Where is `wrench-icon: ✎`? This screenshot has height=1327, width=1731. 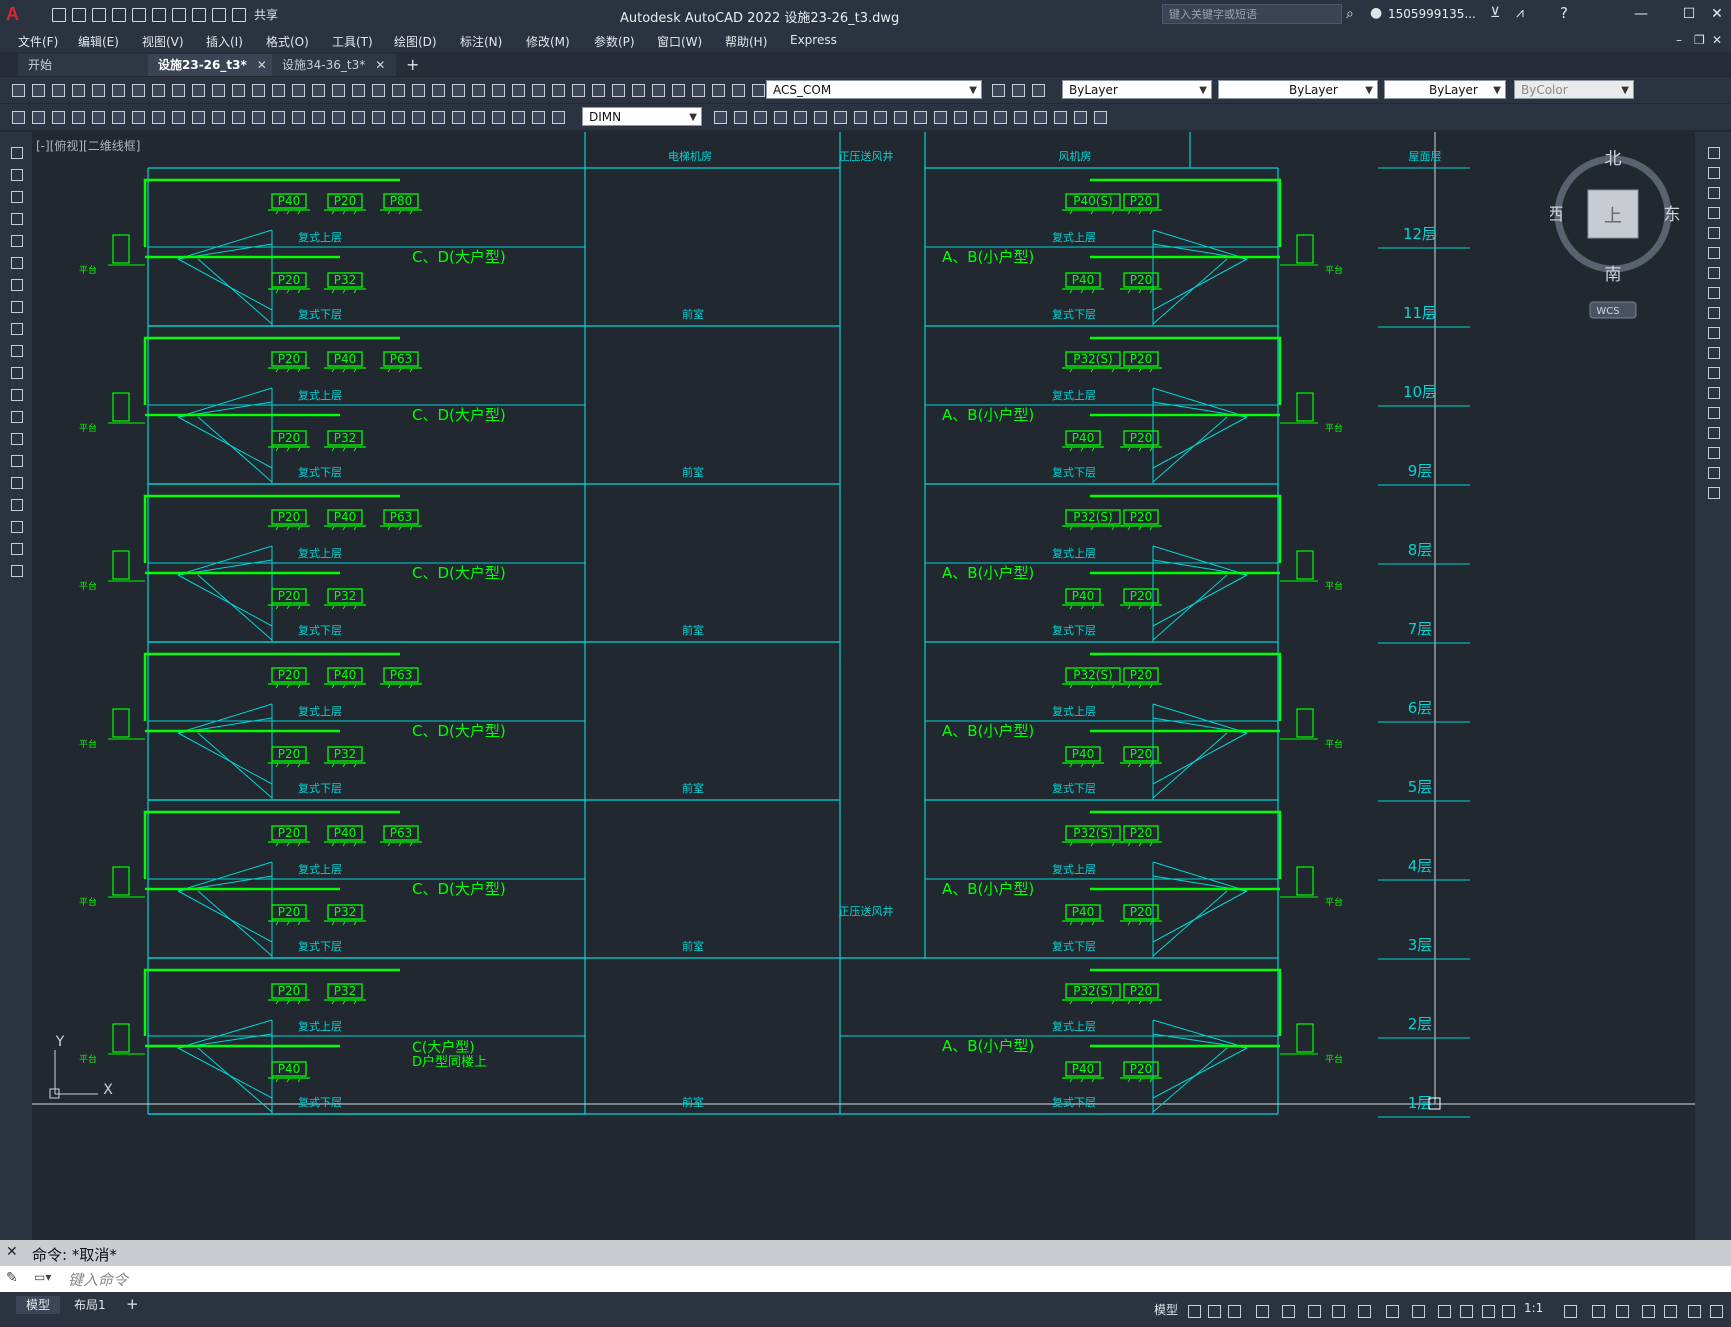
wrench-icon: ✎ is located at coordinates (12, 1278).